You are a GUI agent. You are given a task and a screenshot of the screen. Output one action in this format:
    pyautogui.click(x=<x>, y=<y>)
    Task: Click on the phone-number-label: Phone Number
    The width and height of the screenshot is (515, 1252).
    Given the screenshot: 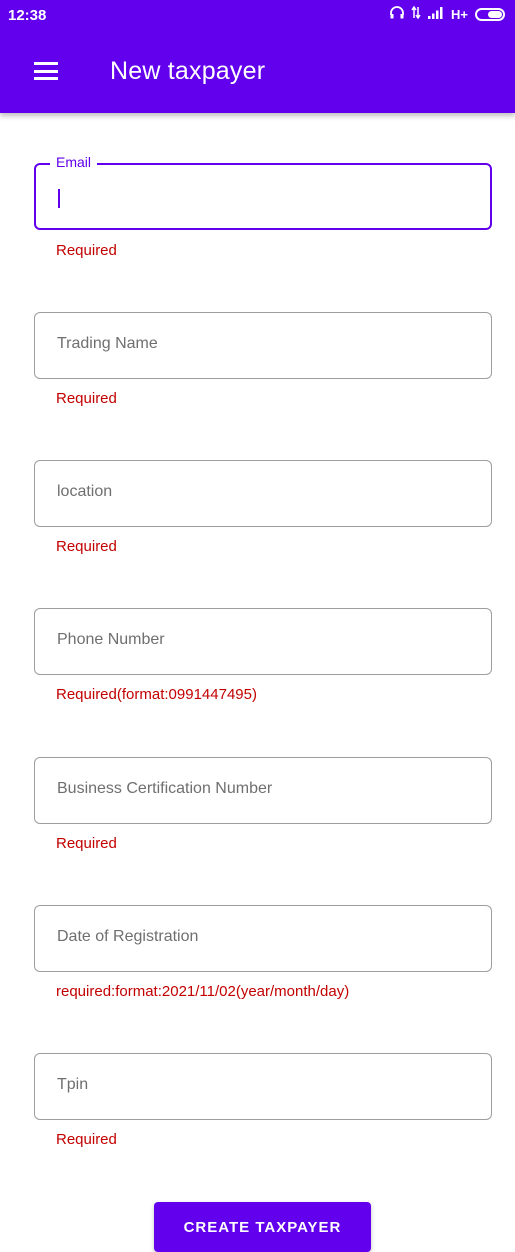 What is the action you would take?
    pyautogui.click(x=111, y=639)
    